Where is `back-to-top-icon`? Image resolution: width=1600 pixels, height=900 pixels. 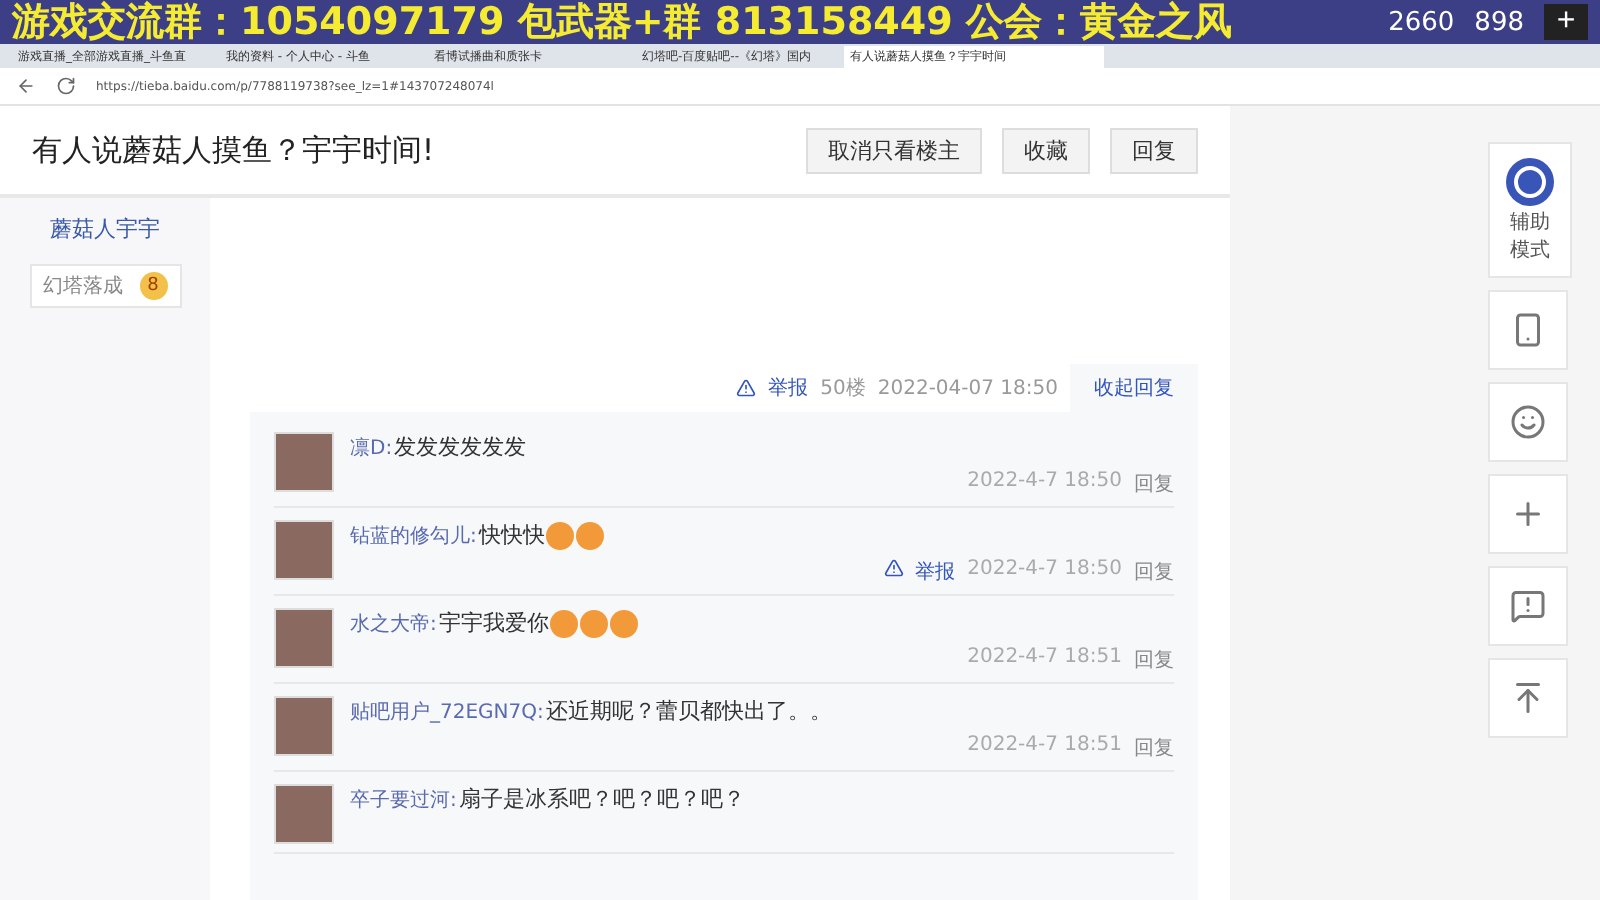
back-to-top-icon is located at coordinates (1528, 698).